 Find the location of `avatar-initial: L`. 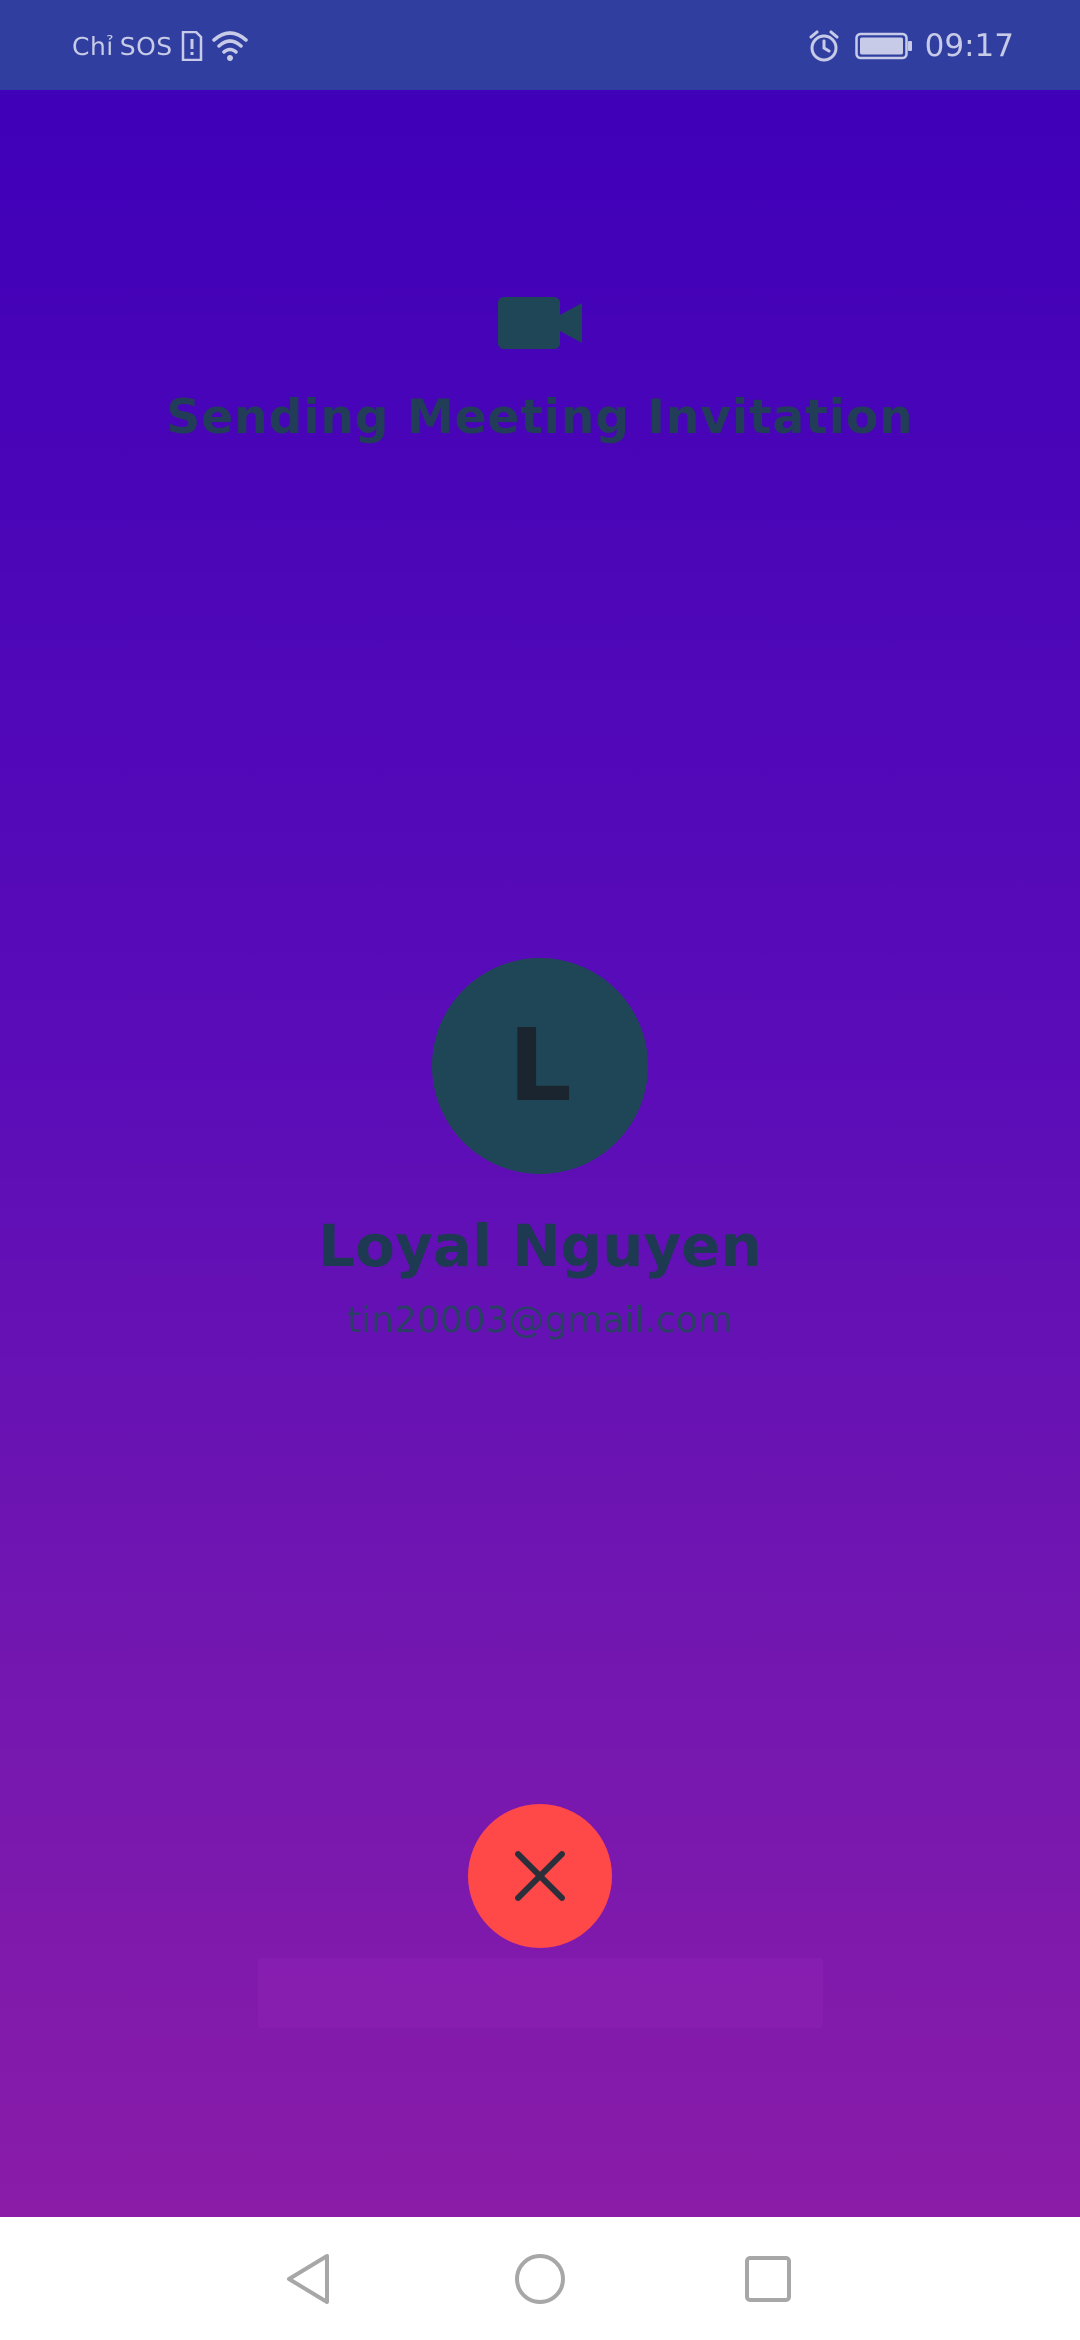

avatar-initial: L is located at coordinates (540, 1065).